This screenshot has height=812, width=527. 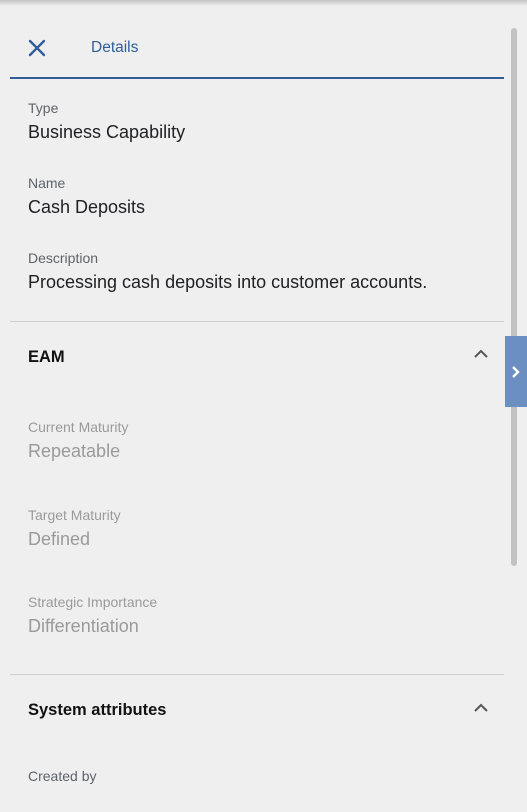 What do you see at coordinates (59, 539) in the screenshot?
I see `target-maturity-value: Defined` at bounding box center [59, 539].